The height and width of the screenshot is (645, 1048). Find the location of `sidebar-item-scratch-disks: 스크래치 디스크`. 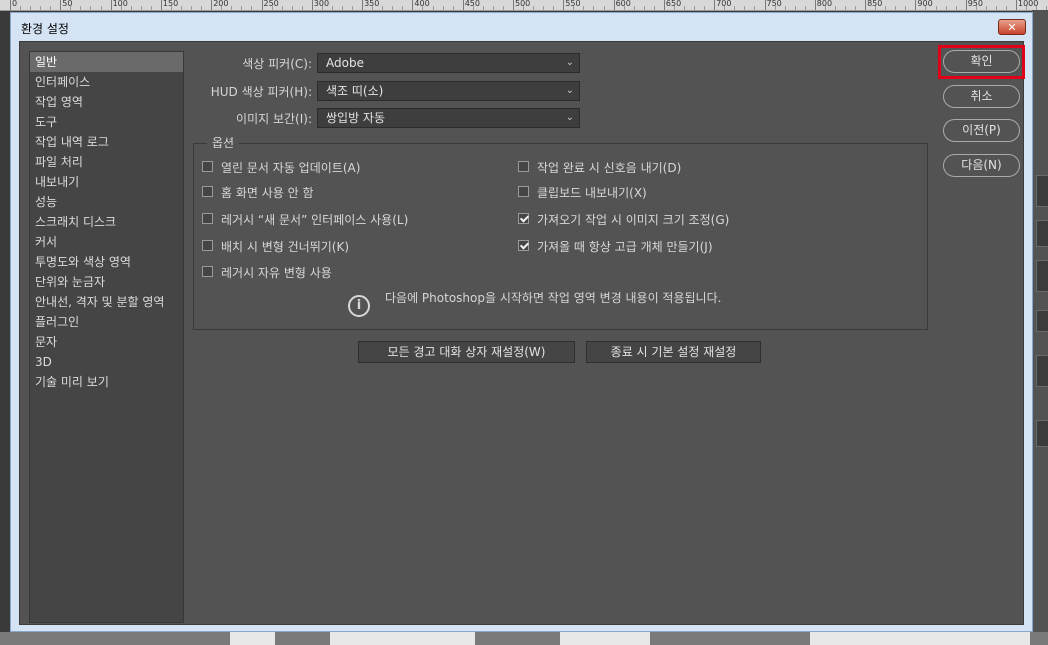

sidebar-item-scratch-disks: 스크래치 디스크 is located at coordinates (106, 222).